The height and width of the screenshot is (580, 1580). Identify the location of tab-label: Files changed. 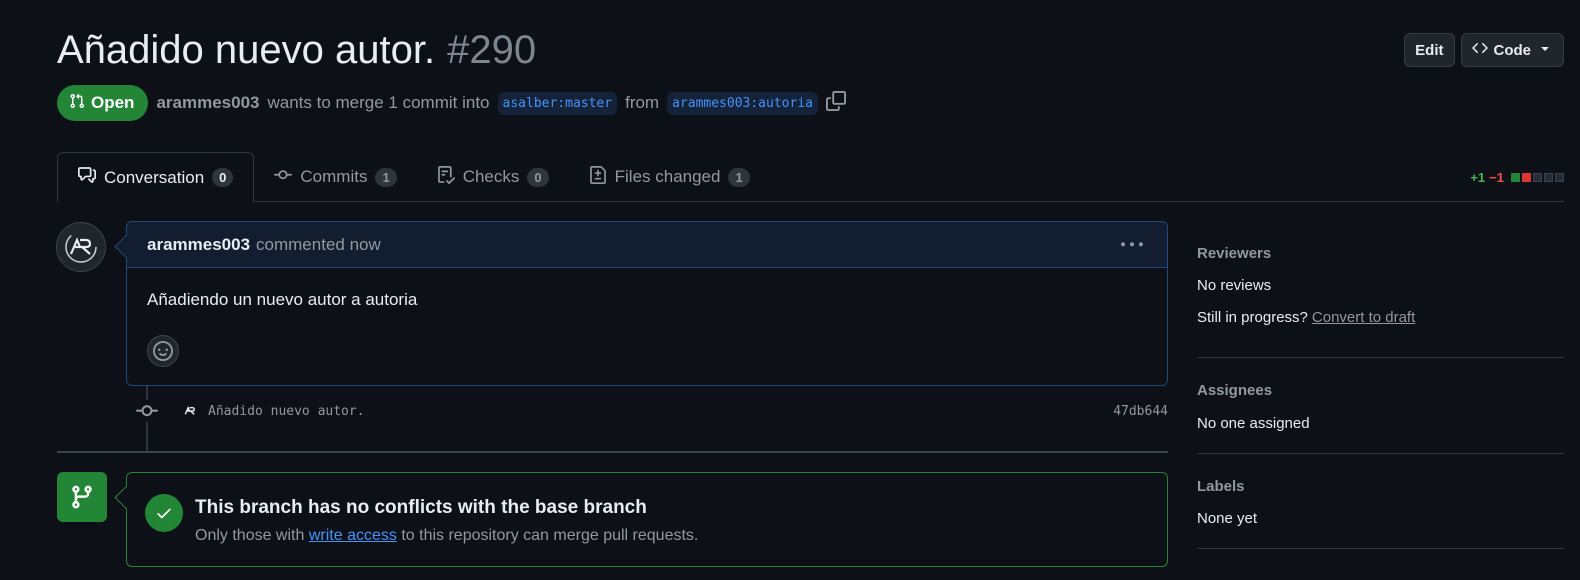
(667, 176).